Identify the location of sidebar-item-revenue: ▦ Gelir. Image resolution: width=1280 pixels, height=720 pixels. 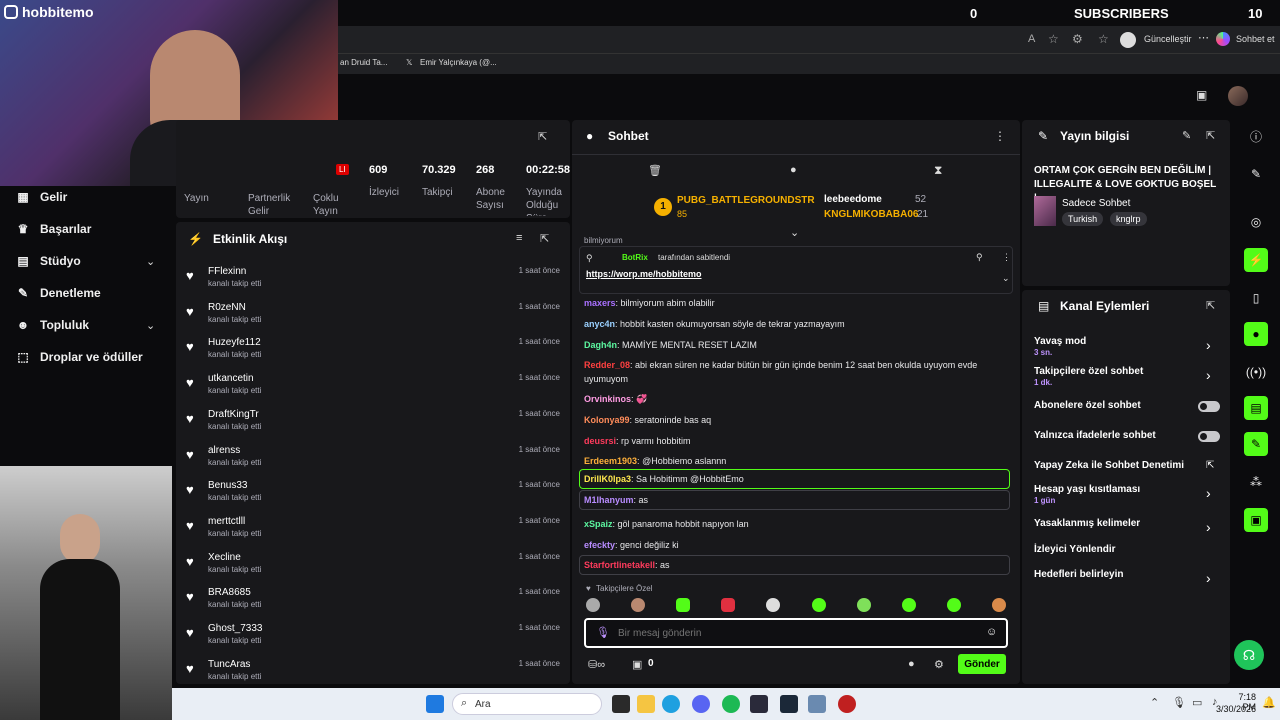
(41, 197).